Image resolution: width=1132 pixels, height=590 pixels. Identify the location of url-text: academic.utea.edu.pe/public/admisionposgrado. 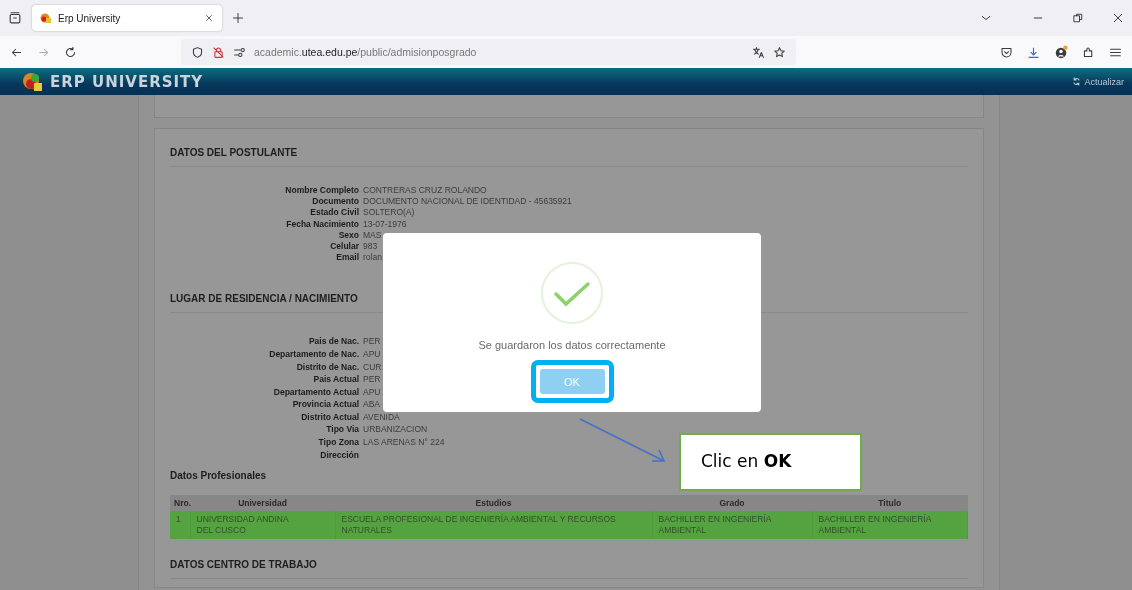
(499, 52).